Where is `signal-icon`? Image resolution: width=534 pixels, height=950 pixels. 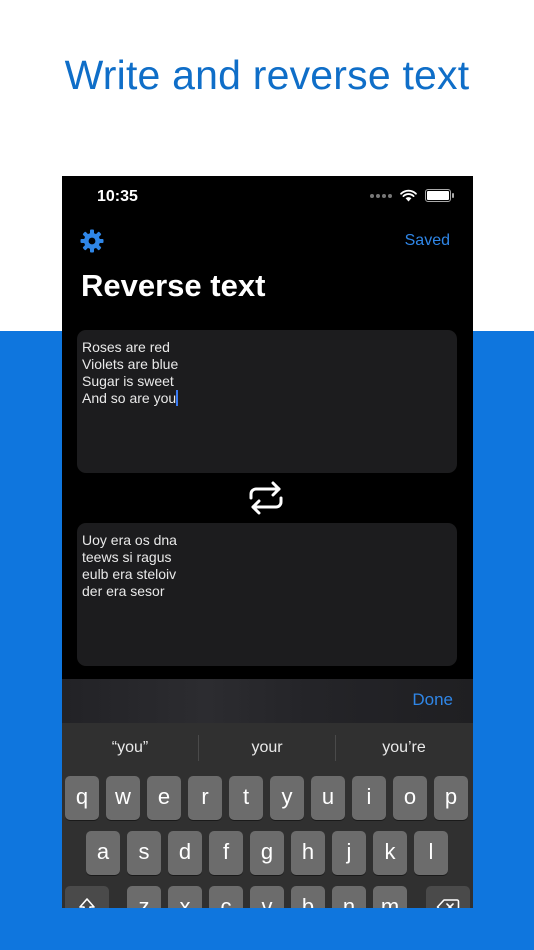
signal-icon is located at coordinates (381, 195).